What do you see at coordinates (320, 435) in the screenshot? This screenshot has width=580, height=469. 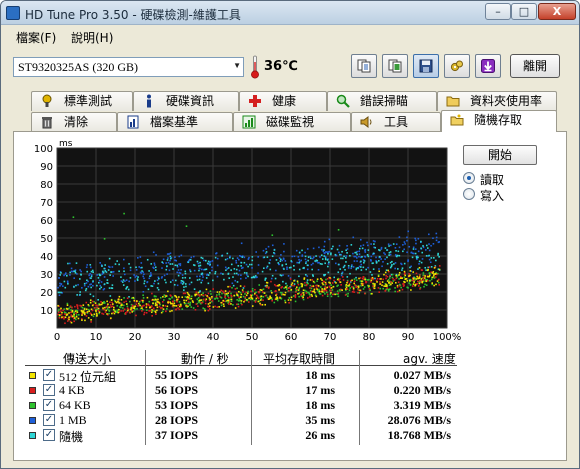 I see `cell-access-time: 26 ms` at bounding box center [320, 435].